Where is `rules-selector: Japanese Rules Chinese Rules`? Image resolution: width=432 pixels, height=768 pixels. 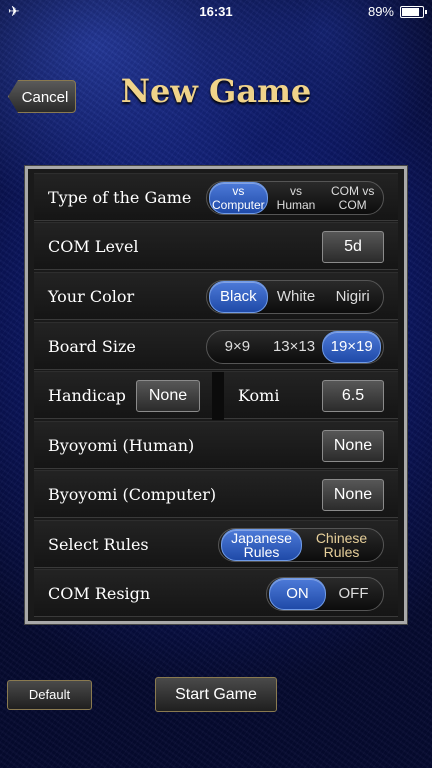 rules-selector: Japanese Rules Chinese Rules is located at coordinates (301, 545).